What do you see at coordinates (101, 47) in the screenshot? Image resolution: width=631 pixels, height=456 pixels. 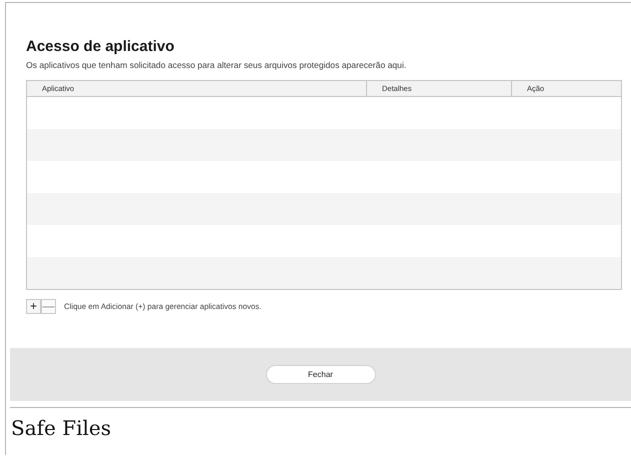 I see `dialog-title: Acesso de aplicativo` at bounding box center [101, 47].